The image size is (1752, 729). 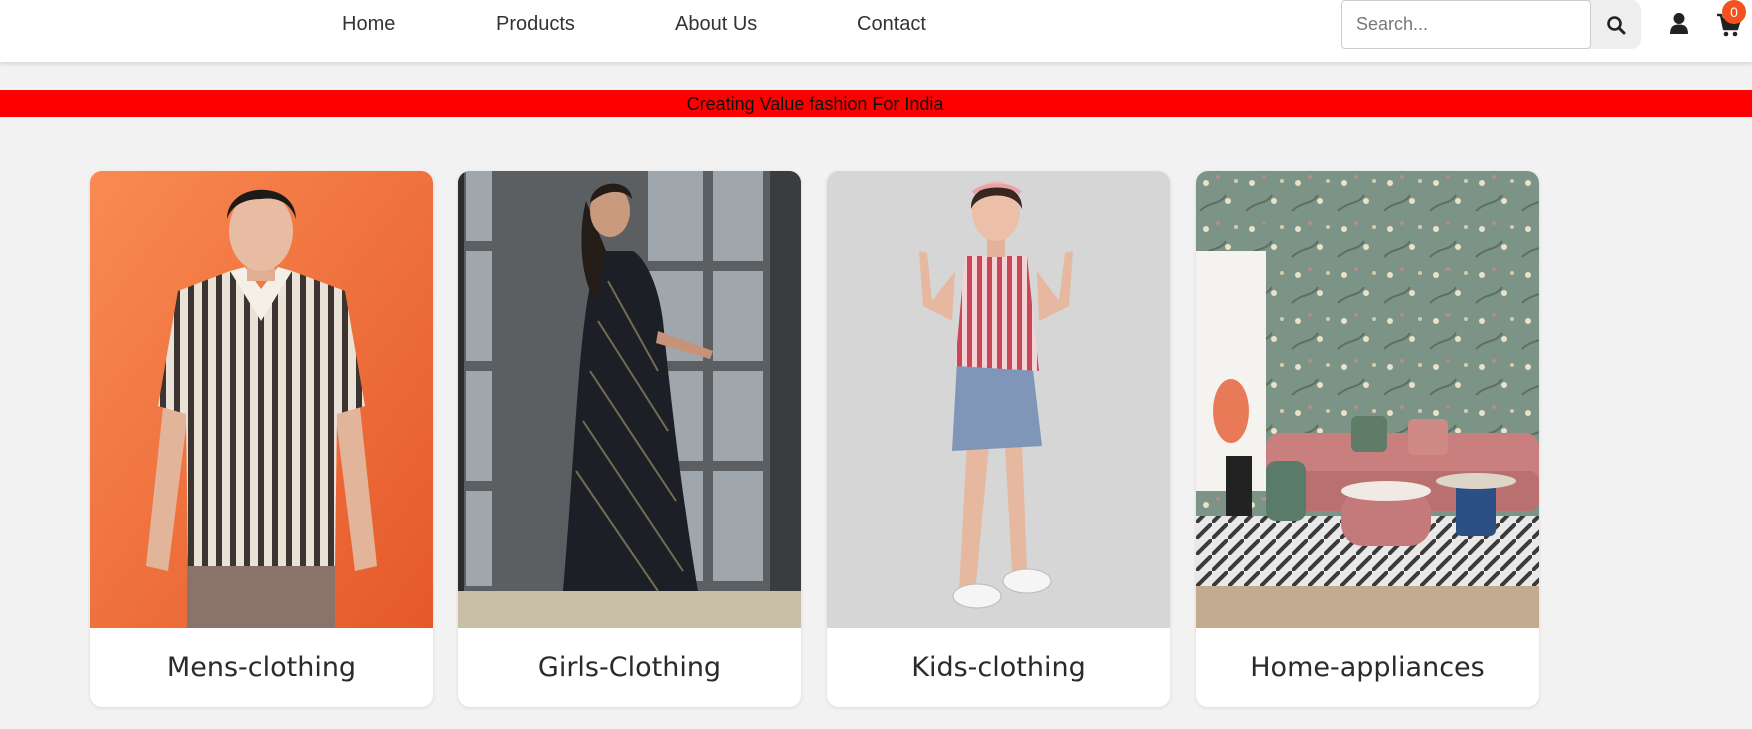 What do you see at coordinates (261, 399) in the screenshot?
I see `category-image-mens-clothing` at bounding box center [261, 399].